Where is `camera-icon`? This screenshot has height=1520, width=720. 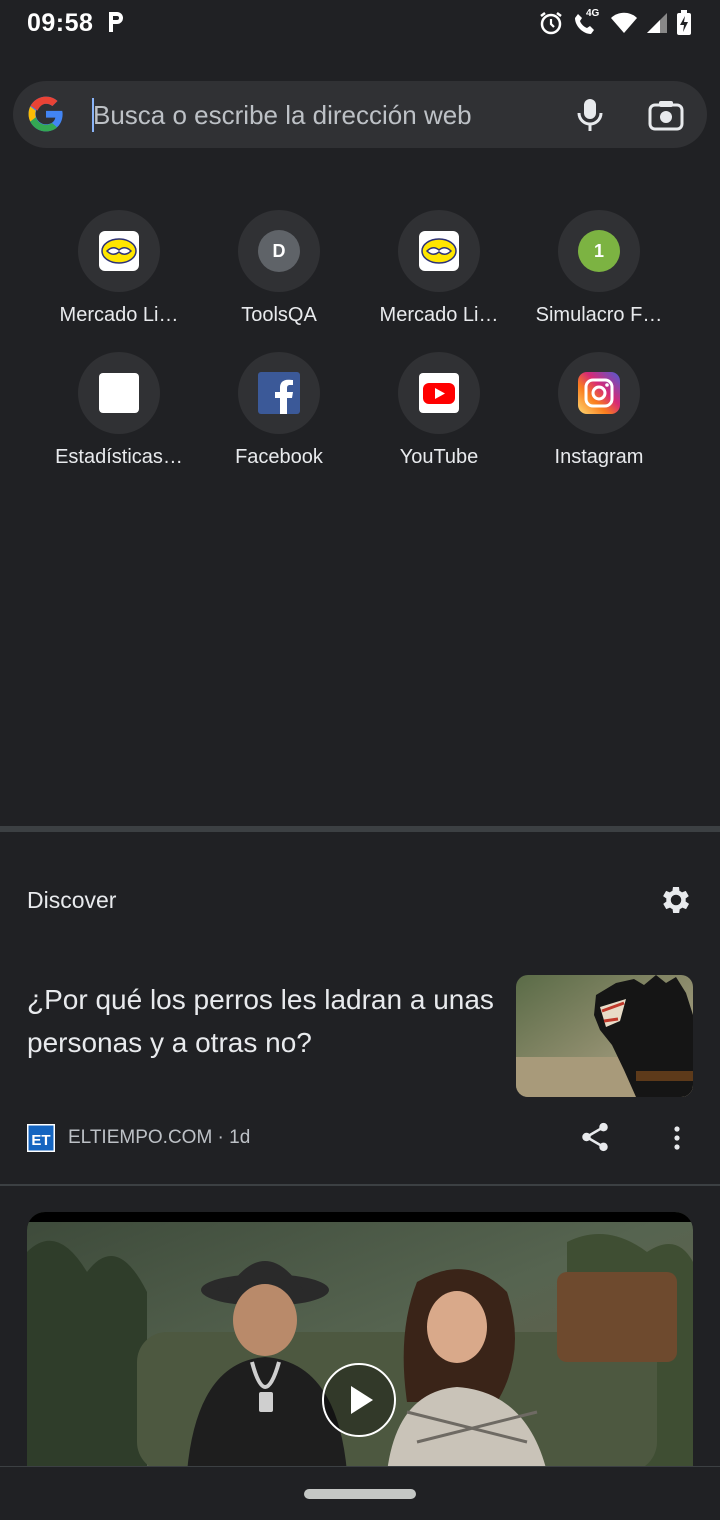 camera-icon is located at coordinates (666, 116).